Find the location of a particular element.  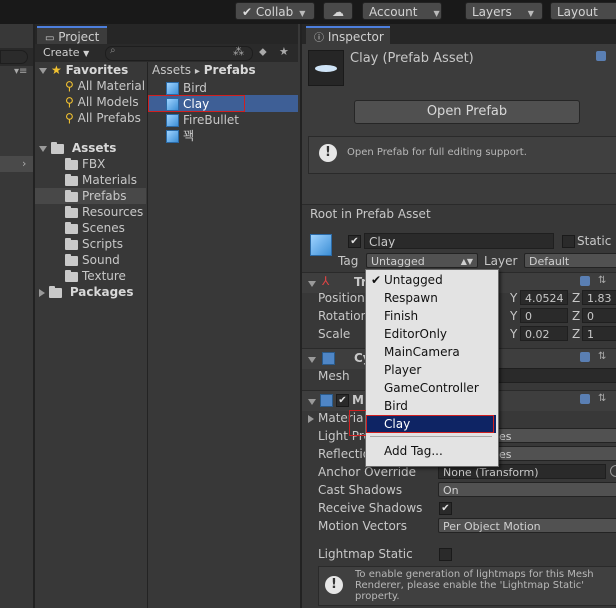

favorite-item-materials: ⚲ All Material is located at coordinates (105, 86).